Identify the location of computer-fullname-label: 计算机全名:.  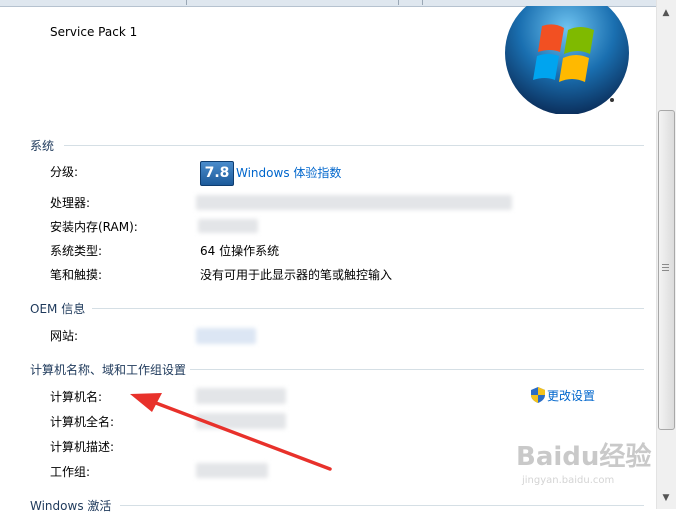
(82, 422).